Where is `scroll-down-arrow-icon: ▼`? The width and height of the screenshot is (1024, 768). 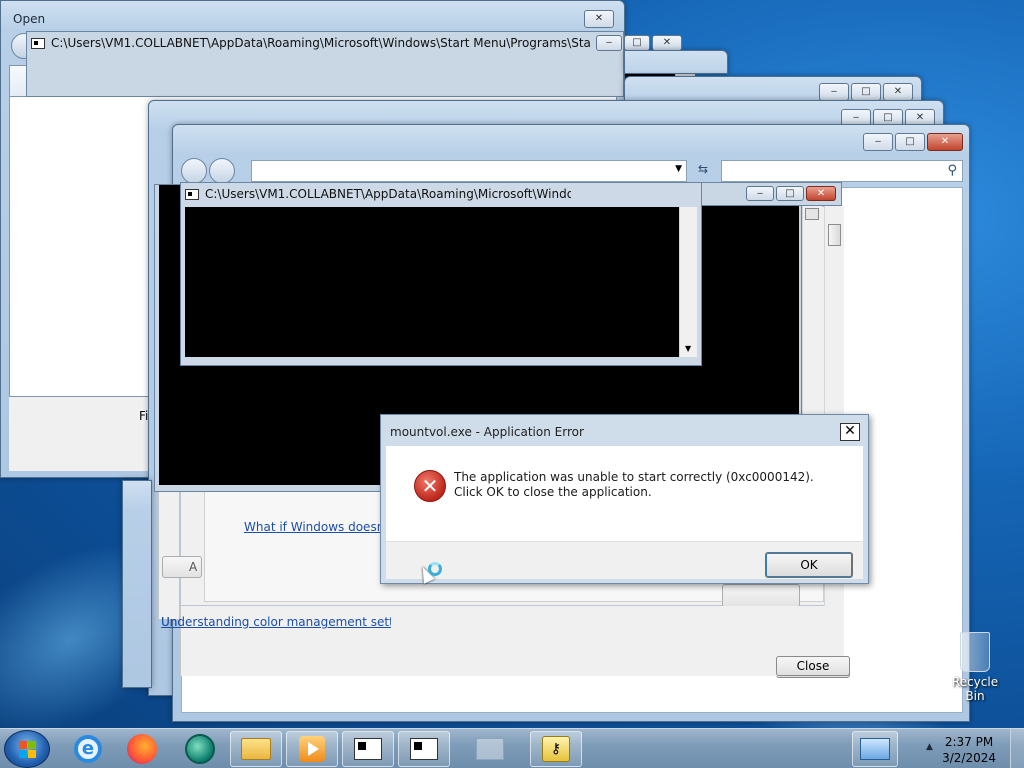
scroll-down-arrow-icon: ▼ is located at coordinates (688, 348).